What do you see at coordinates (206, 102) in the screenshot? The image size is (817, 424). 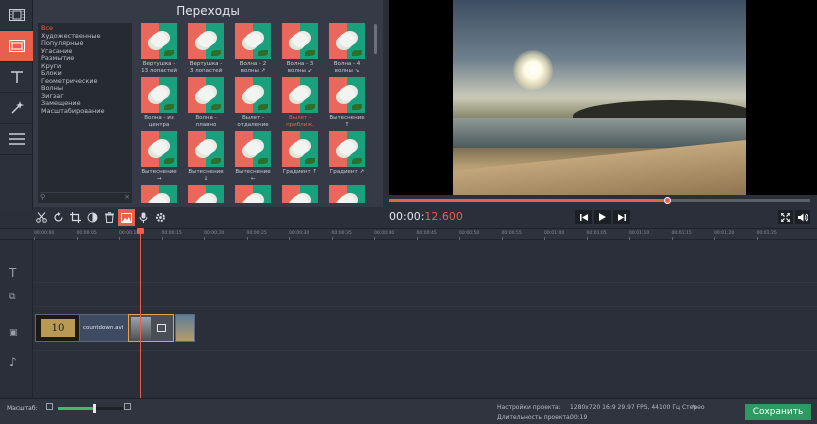 I see `transition-item: Волна - плавно` at bounding box center [206, 102].